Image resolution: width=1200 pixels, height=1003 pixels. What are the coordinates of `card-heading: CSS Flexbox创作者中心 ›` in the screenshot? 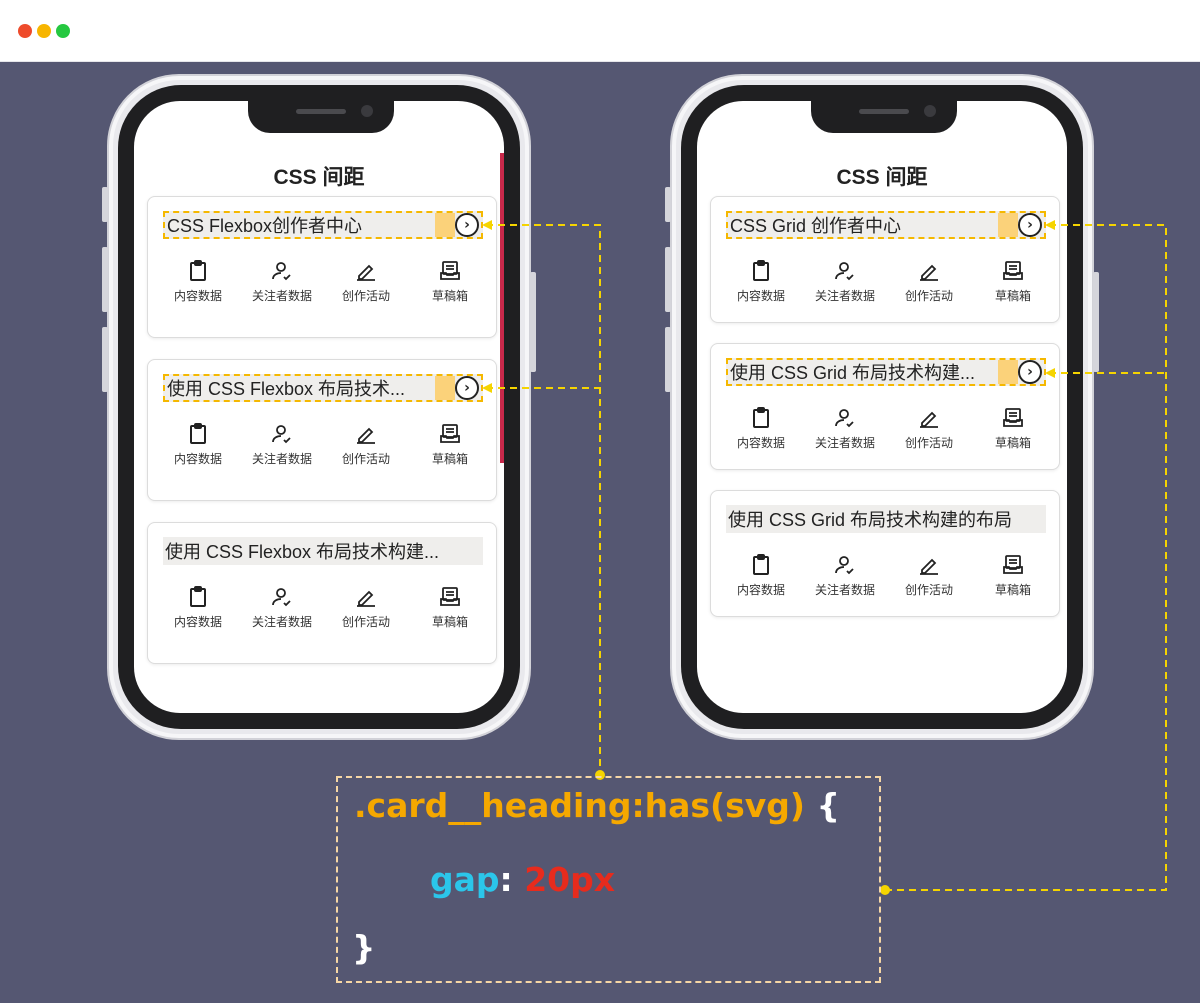 It's located at (323, 225).